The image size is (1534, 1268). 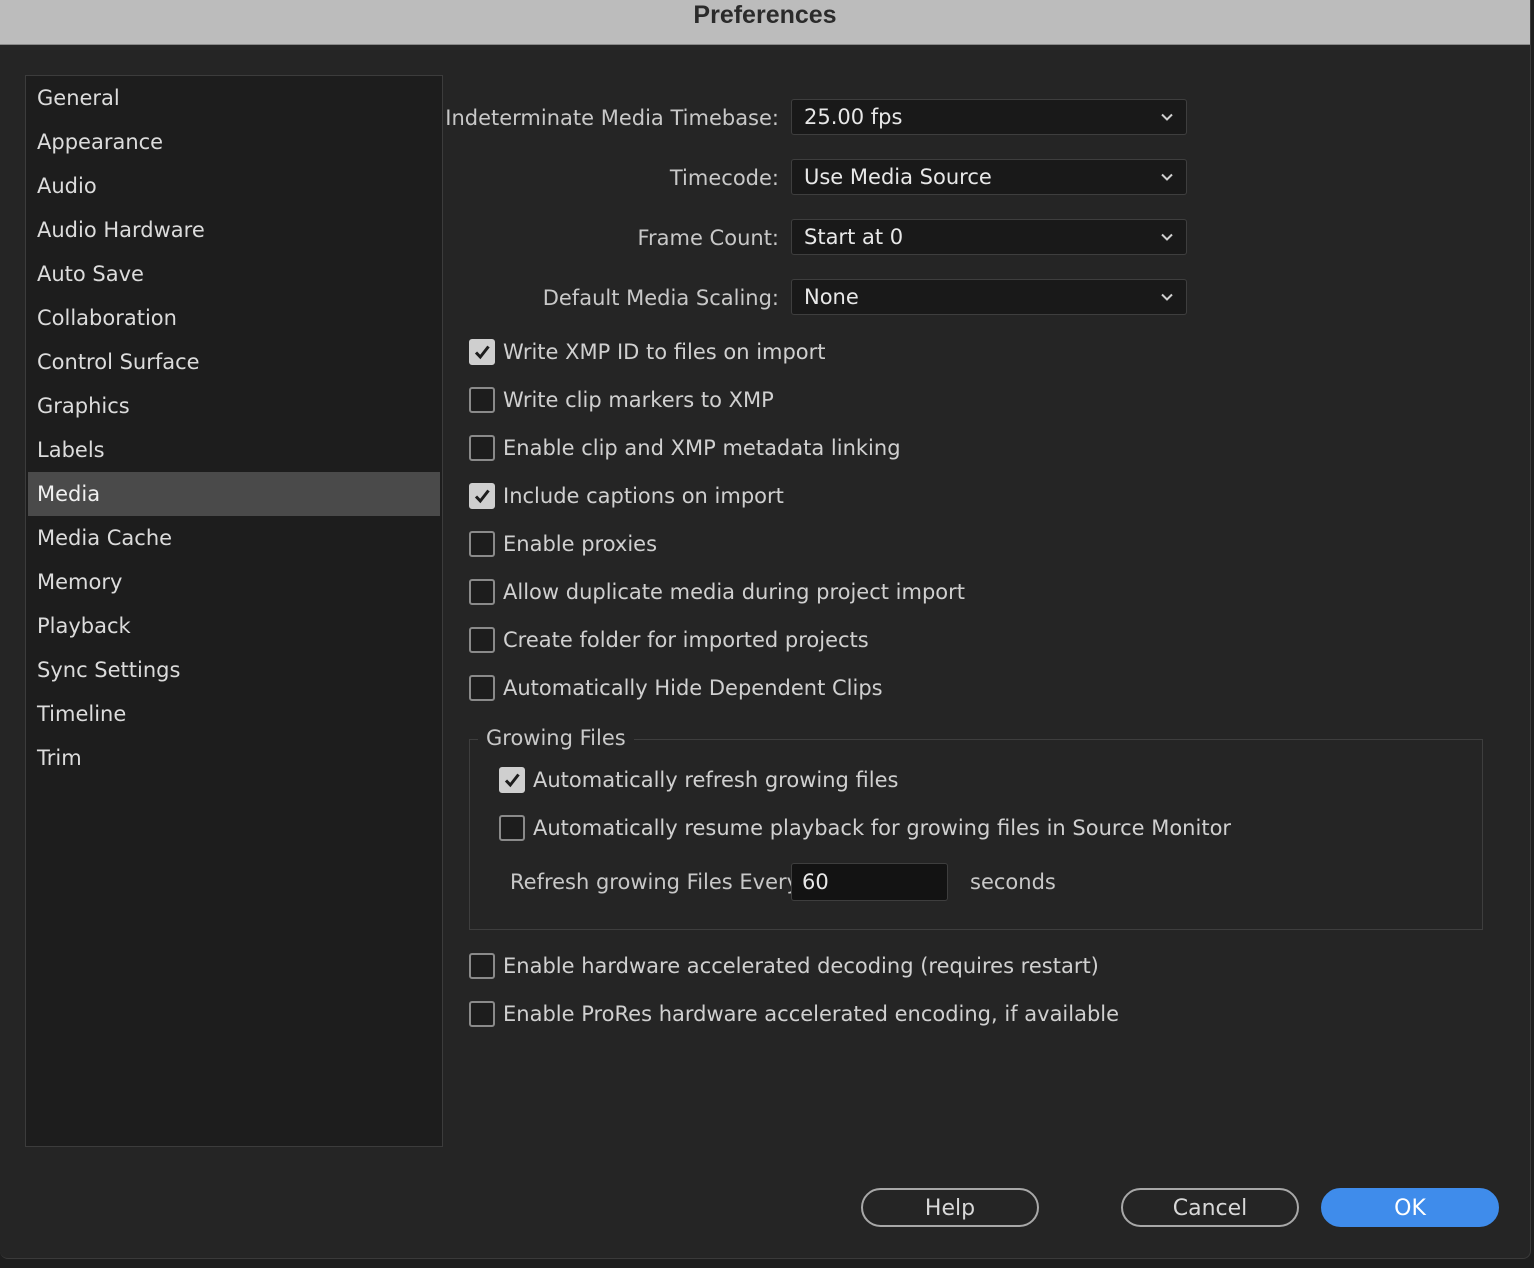 I want to click on frame-count-label: Frame Count:, so click(x=708, y=238).